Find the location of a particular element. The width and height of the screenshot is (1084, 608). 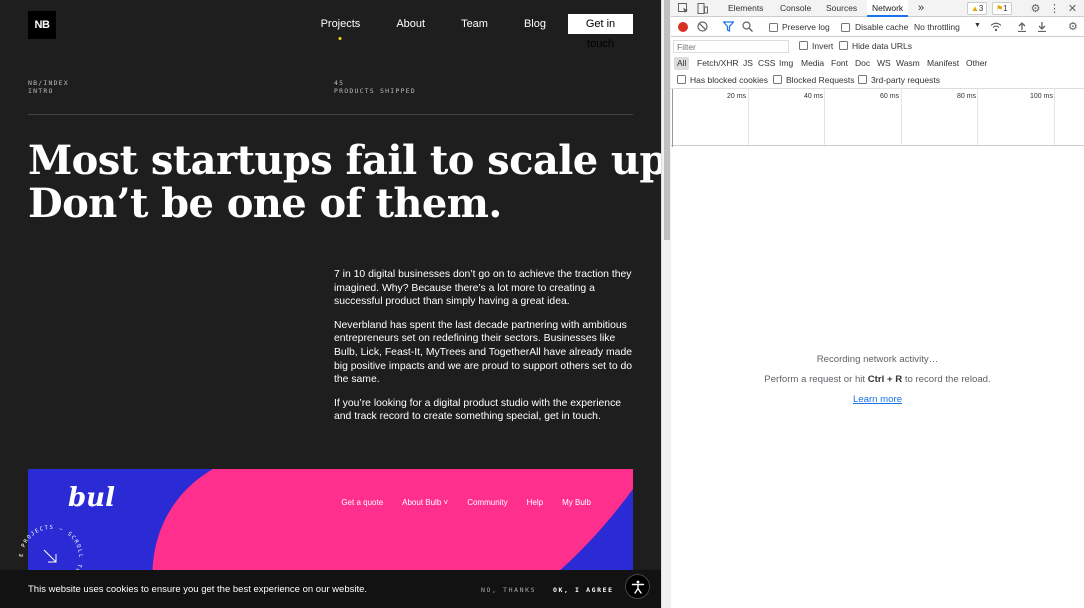

warning-icon: ▲ is located at coordinates (975, 8).